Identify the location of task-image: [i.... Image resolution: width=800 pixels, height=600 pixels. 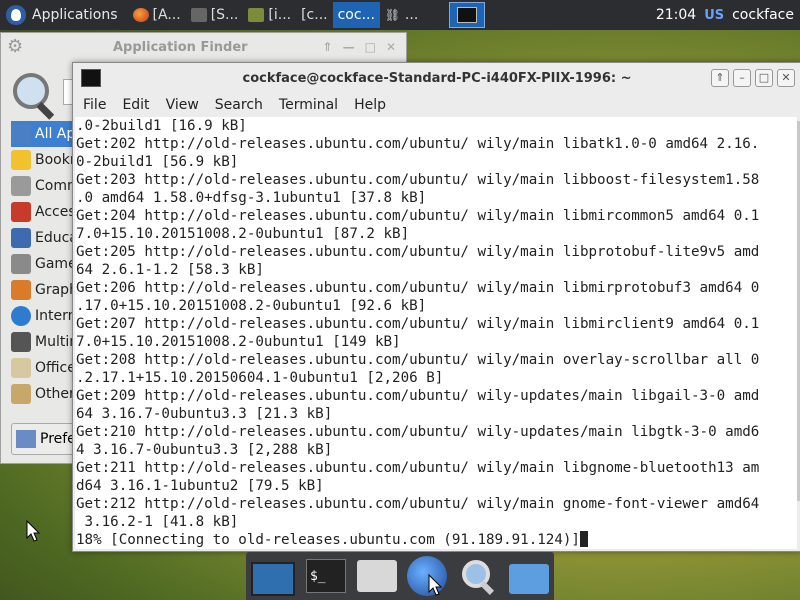
(269, 15).